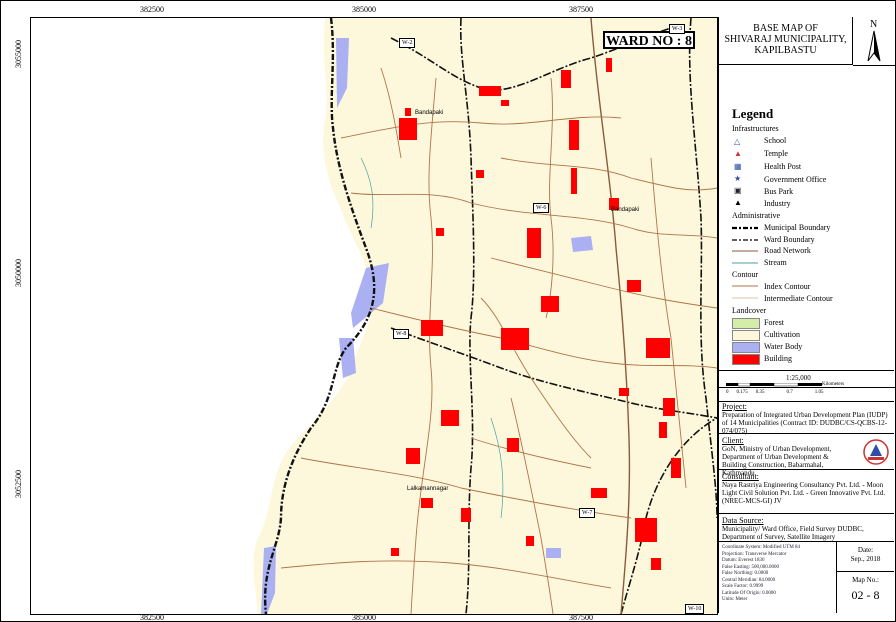 This screenshot has width=896, height=622. I want to click on landcover-heading: Landcover, so click(749, 310).